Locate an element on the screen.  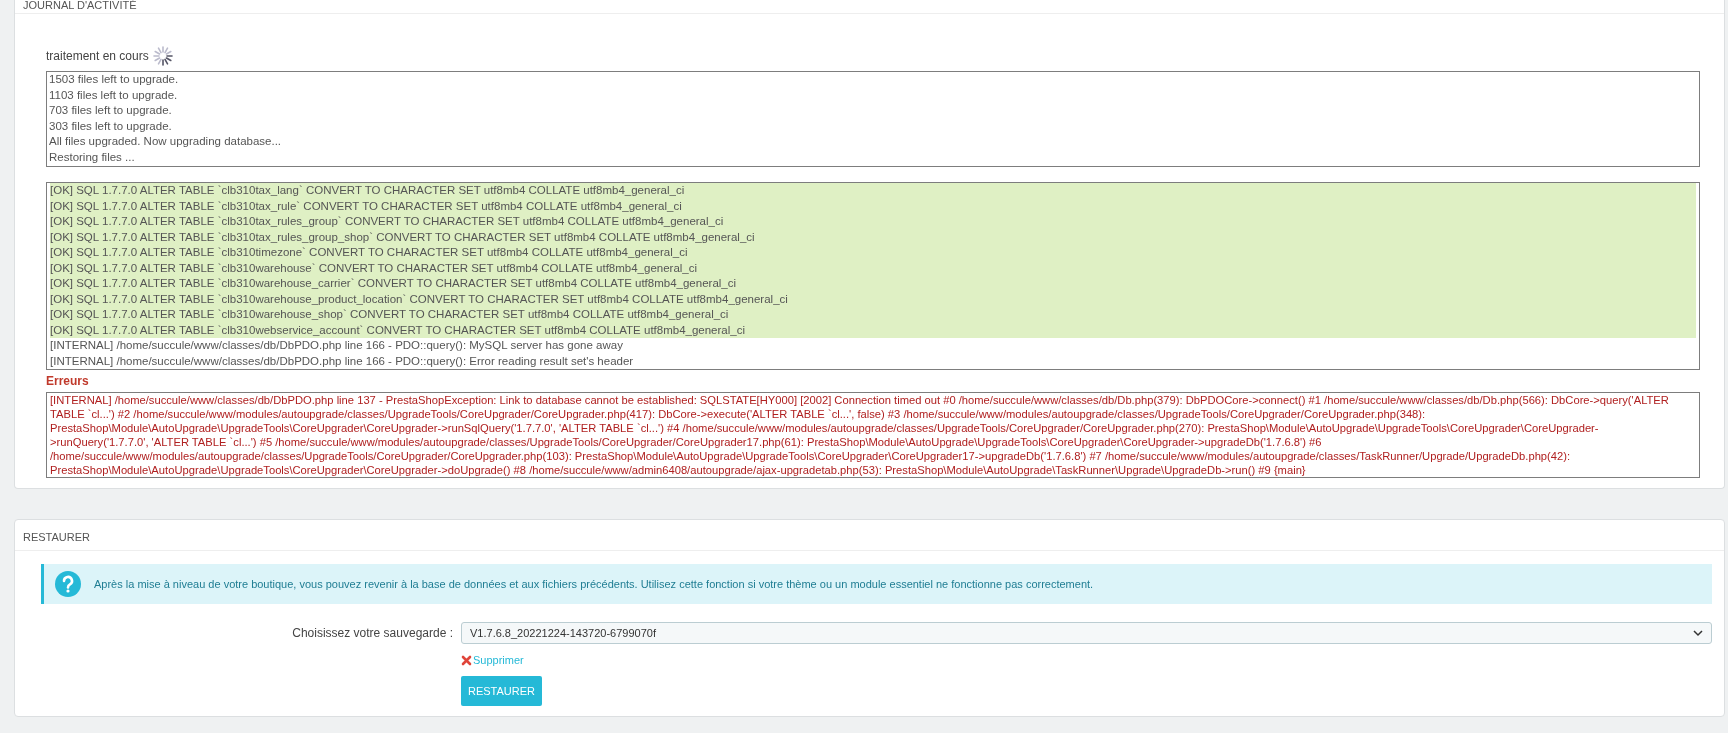
backup-label: Choisissez votre sauvegarde : is located at coordinates (372, 633).